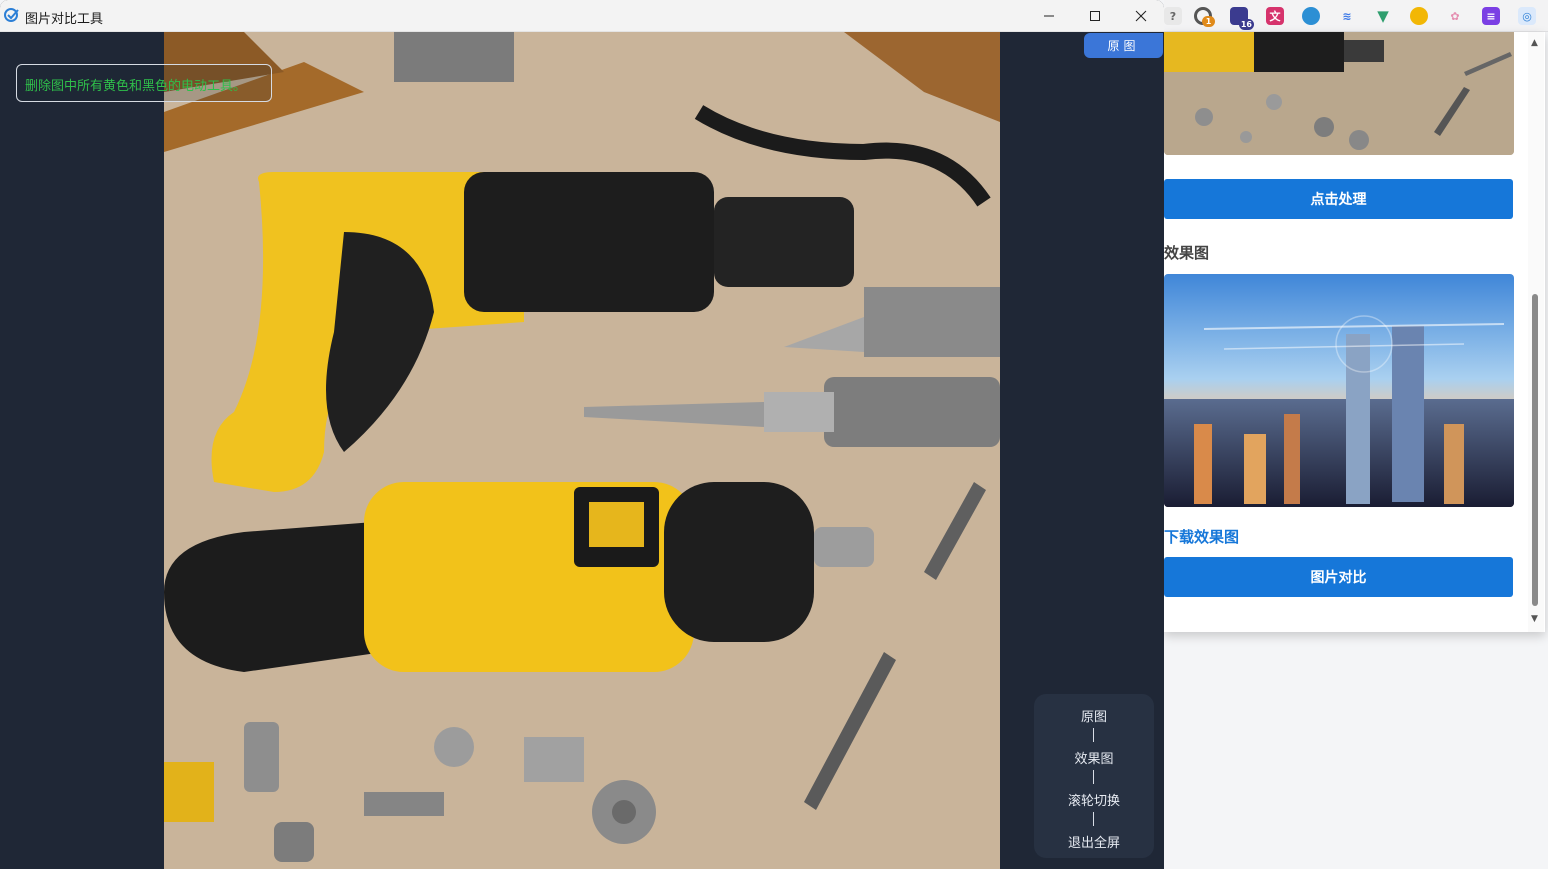 This screenshot has height=869, width=1548. I want to click on view-control-panel: 原图 效果图 滚轮切换 退出全屏, so click(1094, 776).